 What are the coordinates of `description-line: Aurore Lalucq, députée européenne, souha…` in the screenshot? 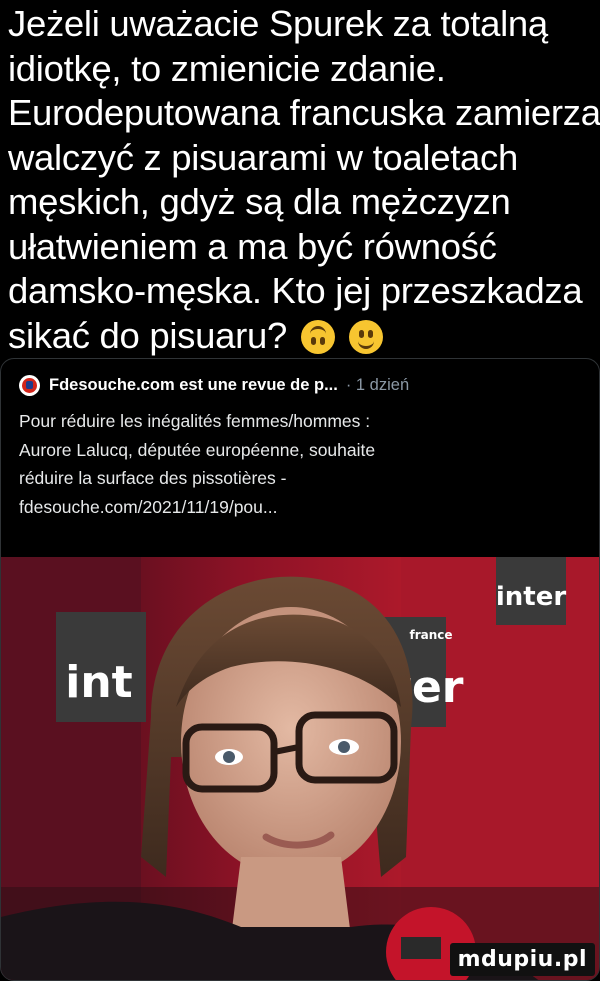 It's located at (197, 449).